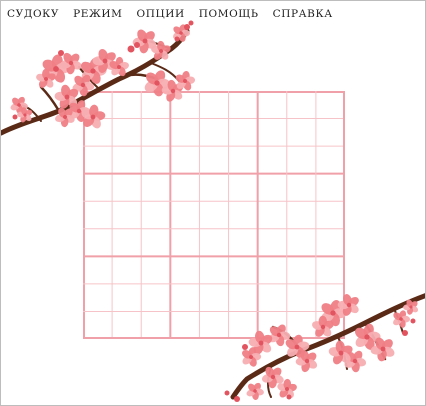 This screenshot has width=426, height=406. Describe the element at coordinates (161, 14) in the screenshot. I see `menu-options: ОПЦИИ` at that location.